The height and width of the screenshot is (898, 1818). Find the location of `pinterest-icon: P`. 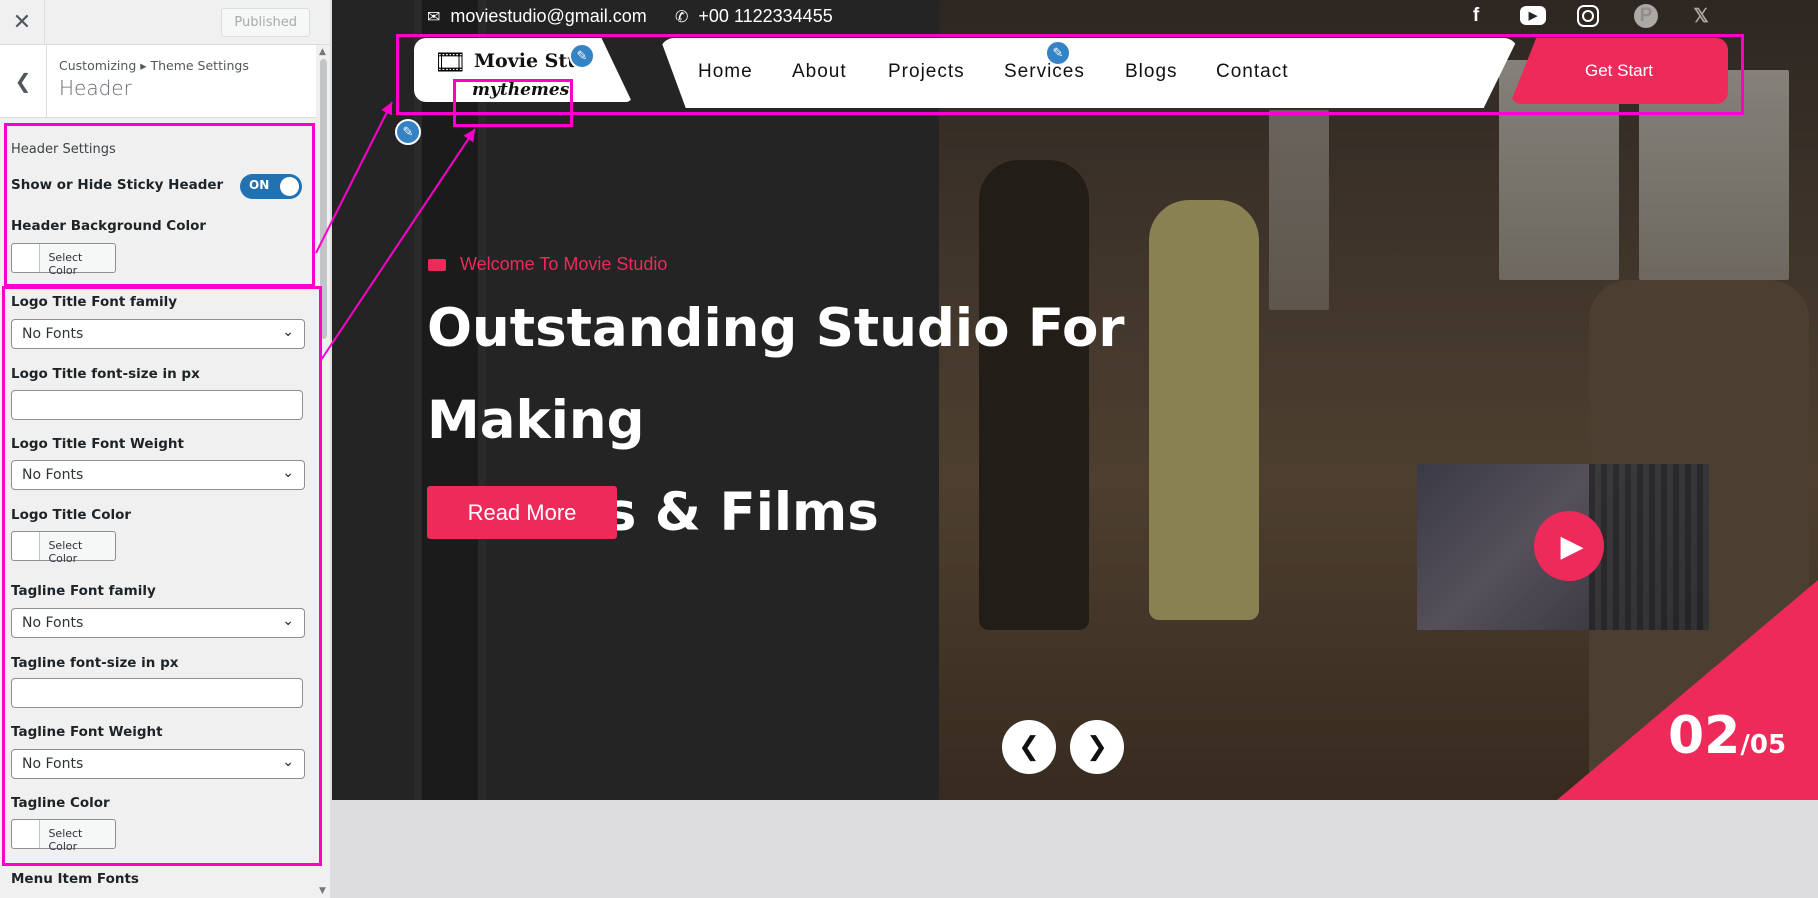

pinterest-icon: P is located at coordinates (1646, 16).